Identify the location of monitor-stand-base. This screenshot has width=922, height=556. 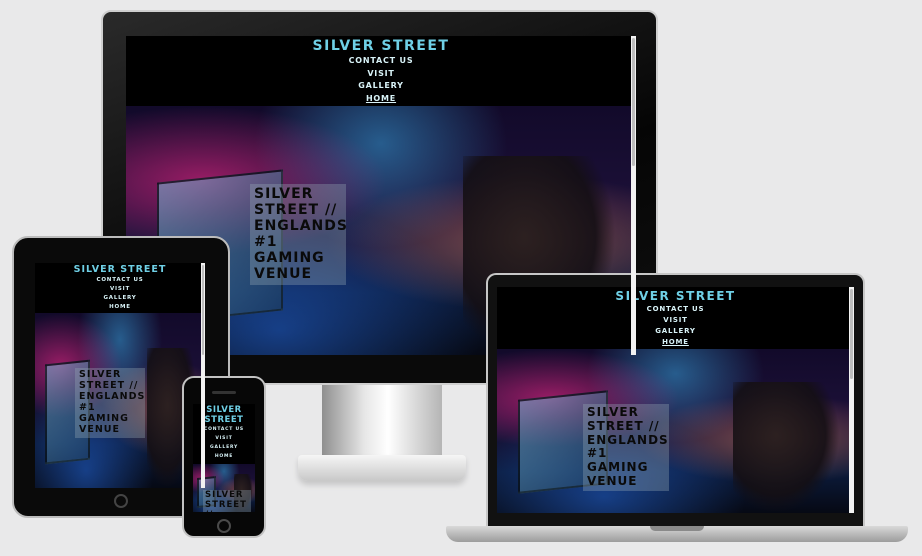
(382, 468).